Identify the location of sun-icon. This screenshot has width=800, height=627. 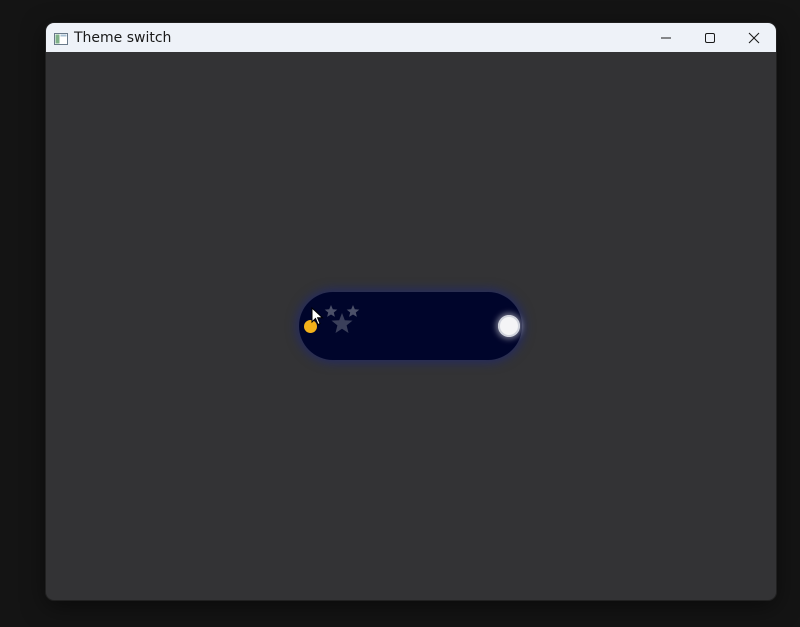
(310, 326).